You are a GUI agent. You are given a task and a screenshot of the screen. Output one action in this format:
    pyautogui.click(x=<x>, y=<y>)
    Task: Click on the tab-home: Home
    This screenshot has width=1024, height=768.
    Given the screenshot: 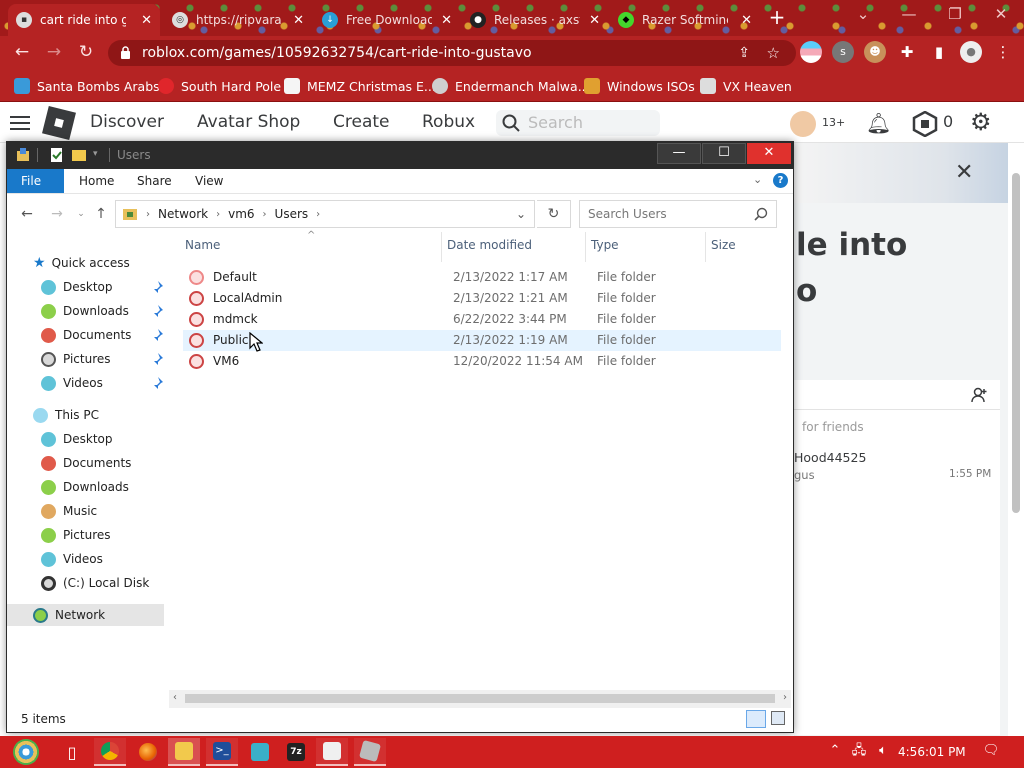 What is the action you would take?
    pyautogui.click(x=96, y=181)
    